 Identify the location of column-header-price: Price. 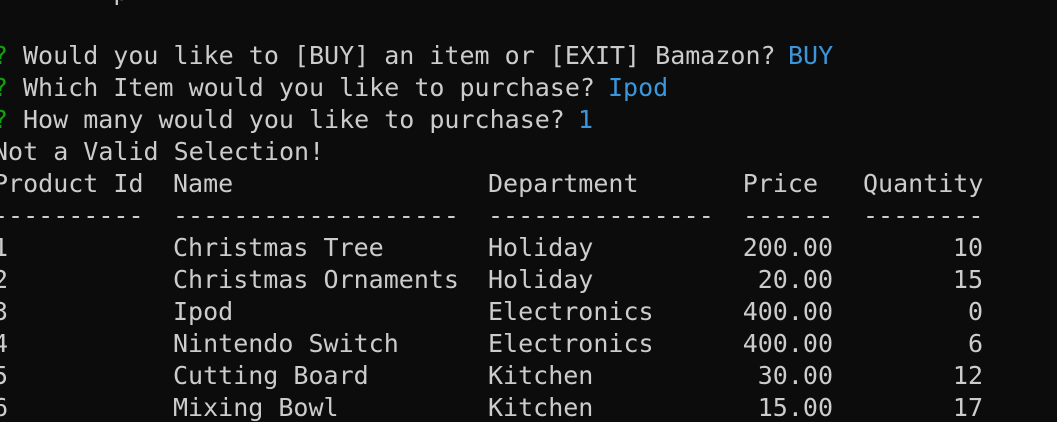
(780, 183).